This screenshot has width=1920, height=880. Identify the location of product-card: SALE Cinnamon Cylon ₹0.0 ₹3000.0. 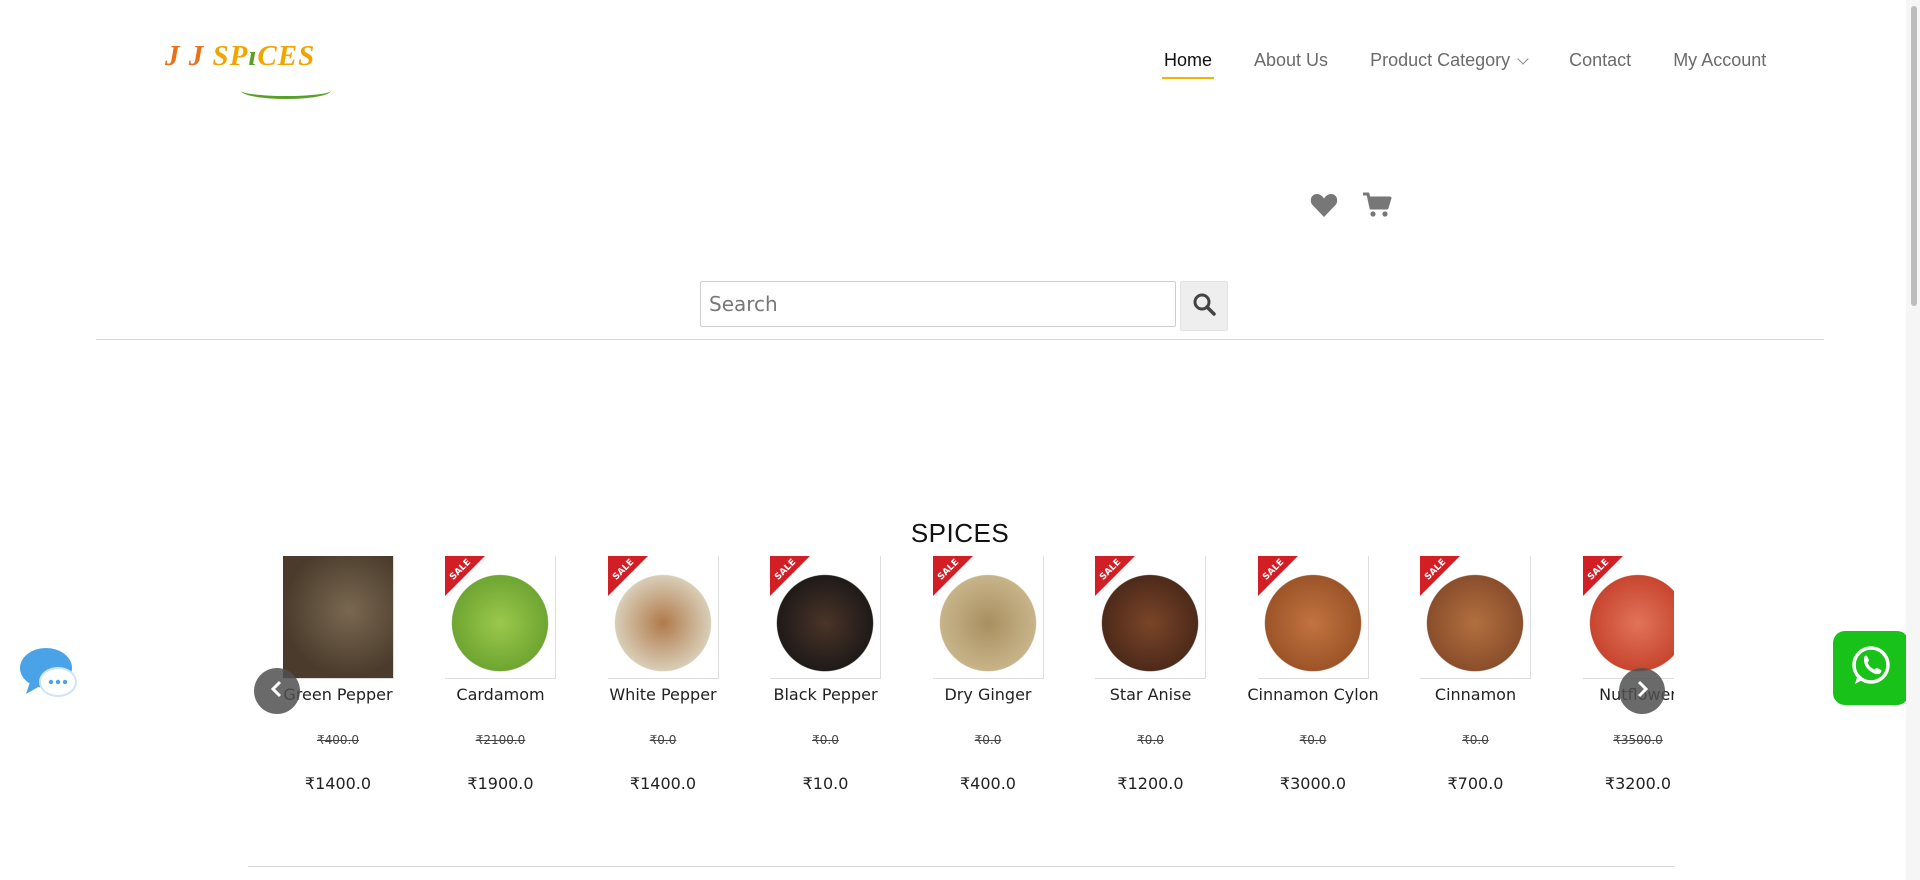
(1313, 674).